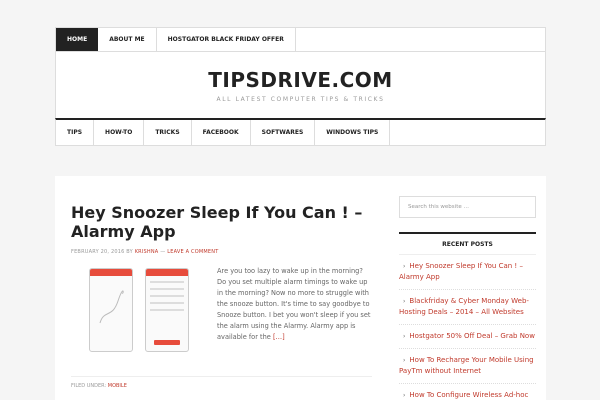  Describe the element at coordinates (279, 337) in the screenshot. I see `read-more-link: […]` at that location.